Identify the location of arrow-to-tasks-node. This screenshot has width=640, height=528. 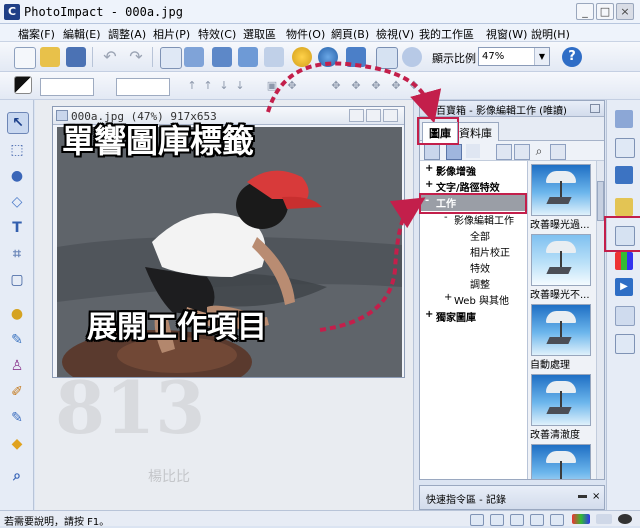
(372, 264).